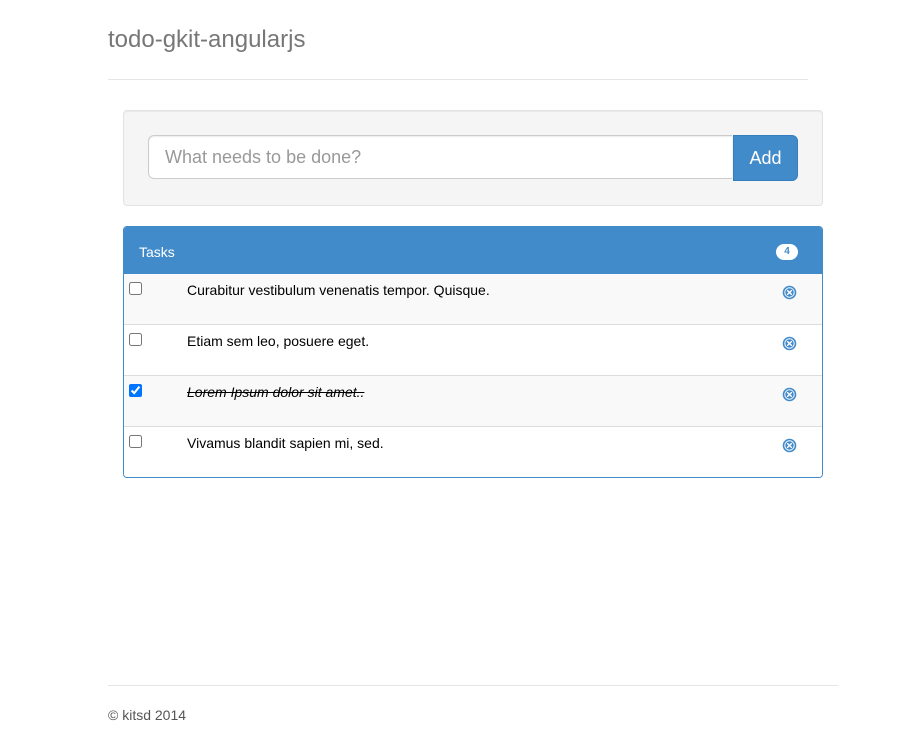  I want to click on task-row: Lorem Ipsum dolor sit amet.., so click(473, 400).